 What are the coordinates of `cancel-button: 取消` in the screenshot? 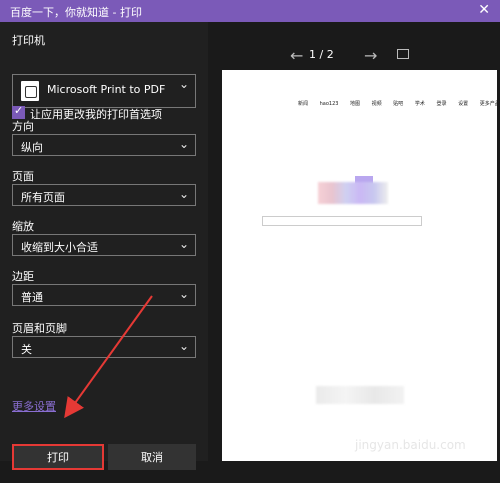 It's located at (152, 457).